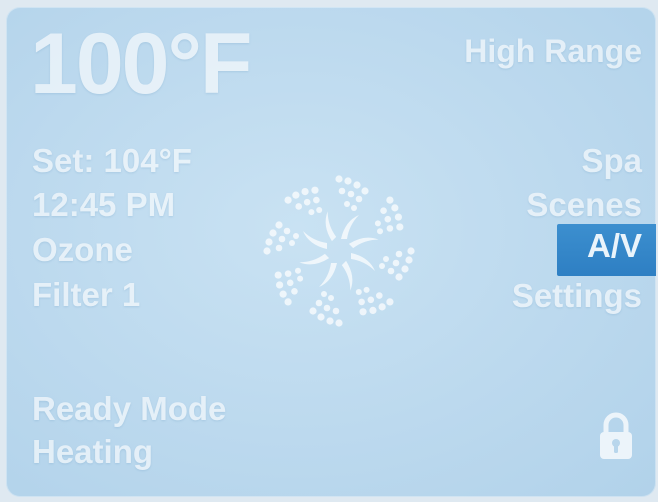  What do you see at coordinates (112, 160) in the screenshot?
I see `set-point: Set: 104°F` at bounding box center [112, 160].